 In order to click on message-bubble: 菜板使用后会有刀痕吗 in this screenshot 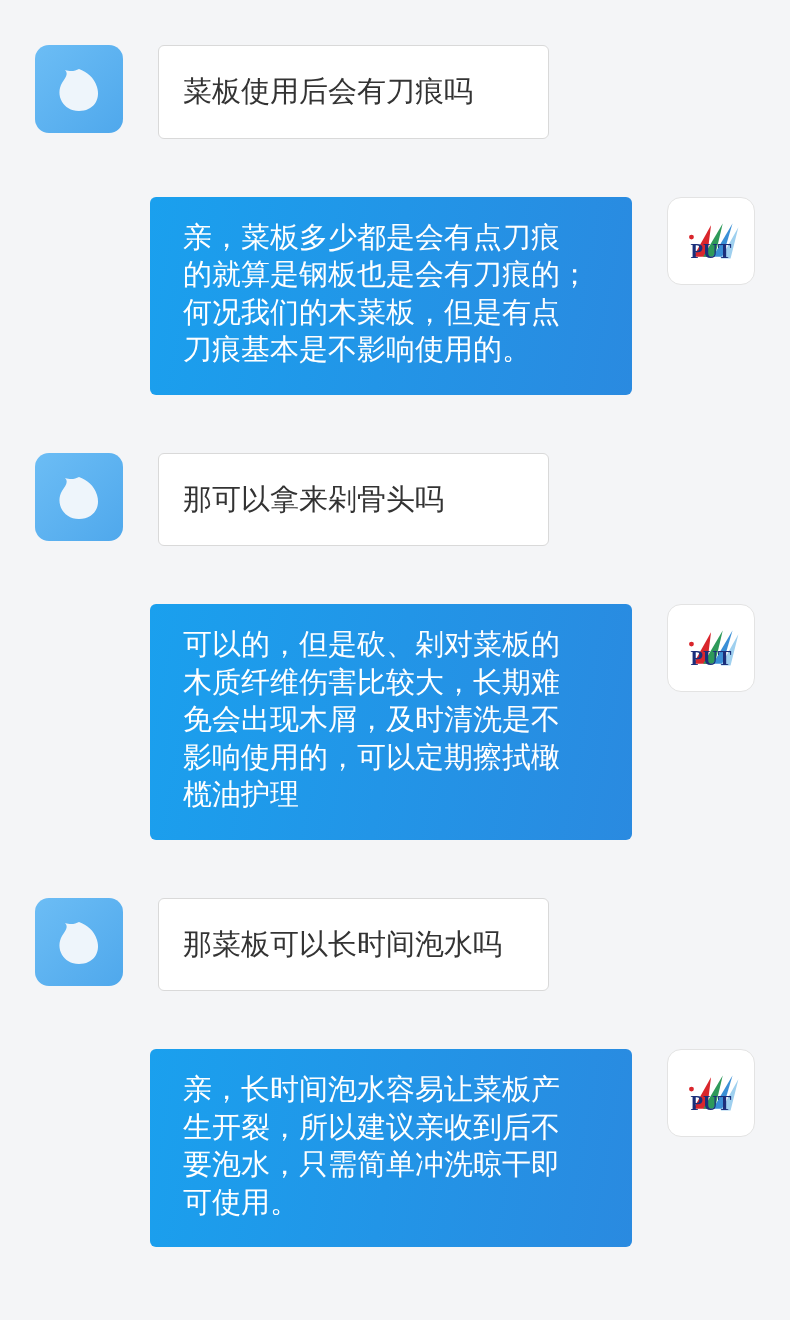, I will do `click(353, 92)`.